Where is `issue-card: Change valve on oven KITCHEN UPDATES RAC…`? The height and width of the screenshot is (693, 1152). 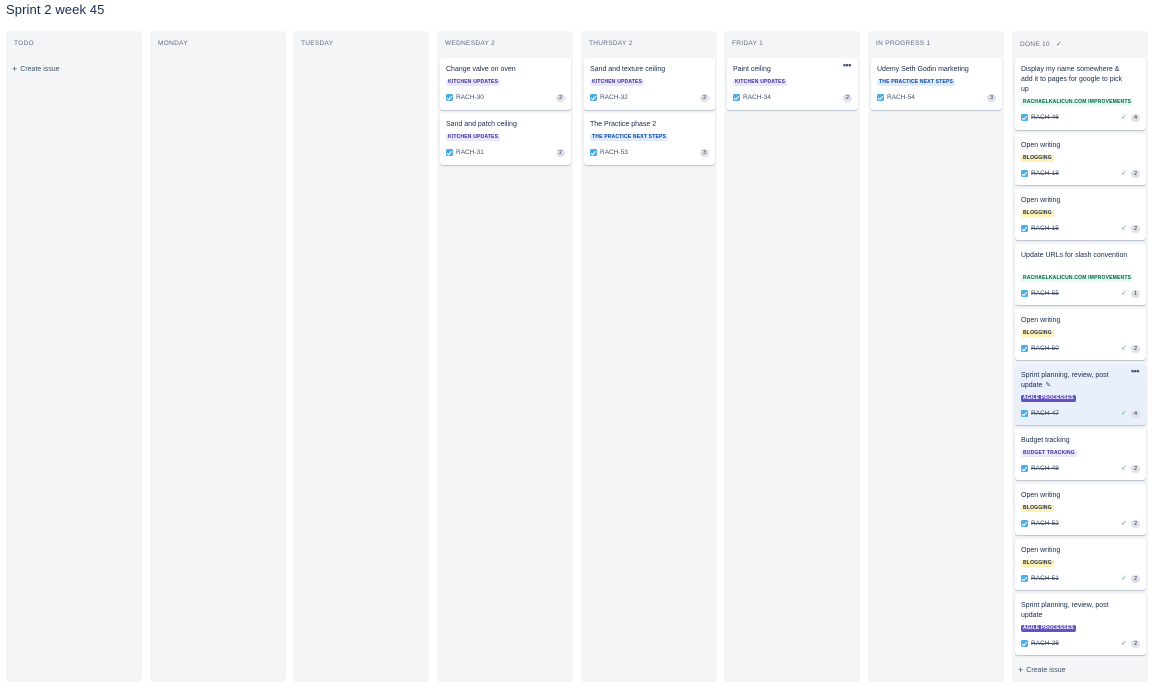 issue-card: Change valve on oven KITCHEN UPDATES RAC… is located at coordinates (505, 84).